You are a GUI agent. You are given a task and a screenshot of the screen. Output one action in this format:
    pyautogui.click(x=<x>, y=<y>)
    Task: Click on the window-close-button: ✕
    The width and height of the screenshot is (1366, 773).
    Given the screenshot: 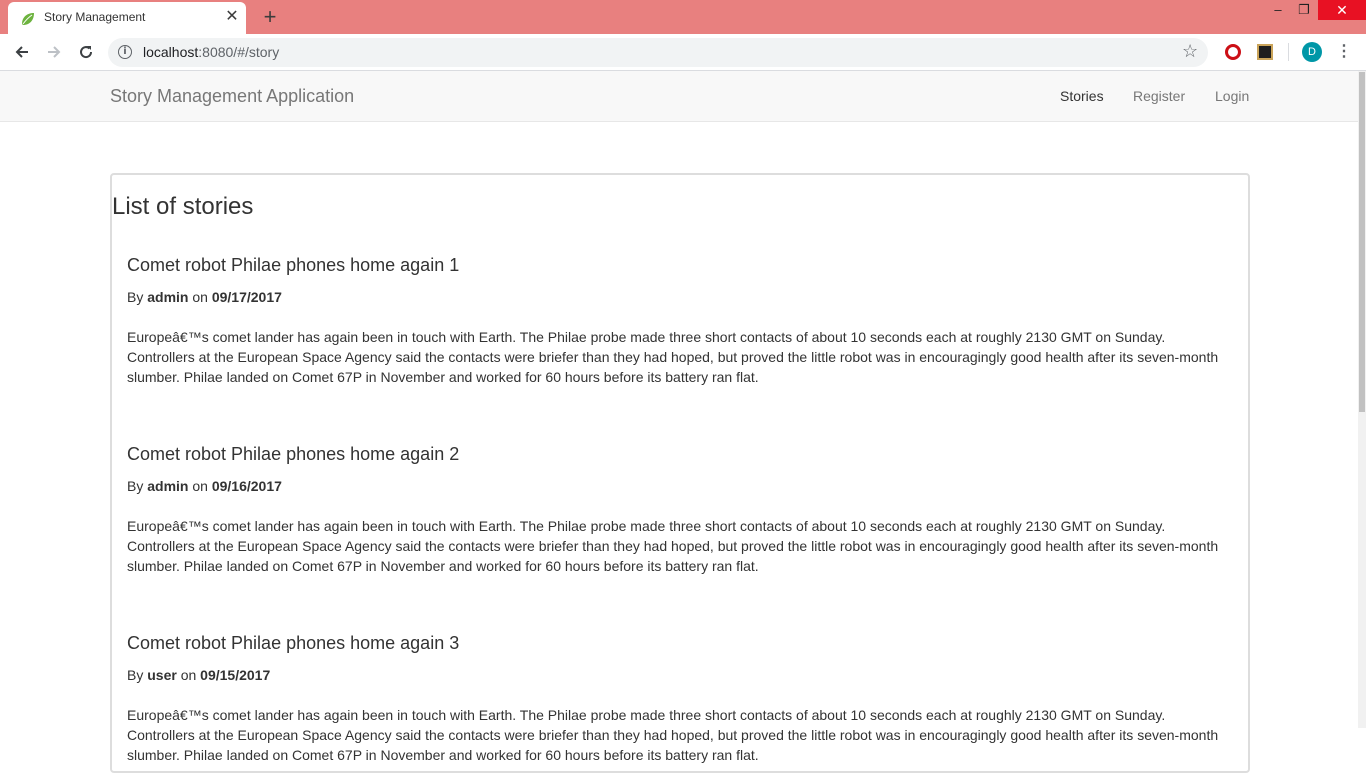 What is the action you would take?
    pyautogui.click(x=1342, y=10)
    